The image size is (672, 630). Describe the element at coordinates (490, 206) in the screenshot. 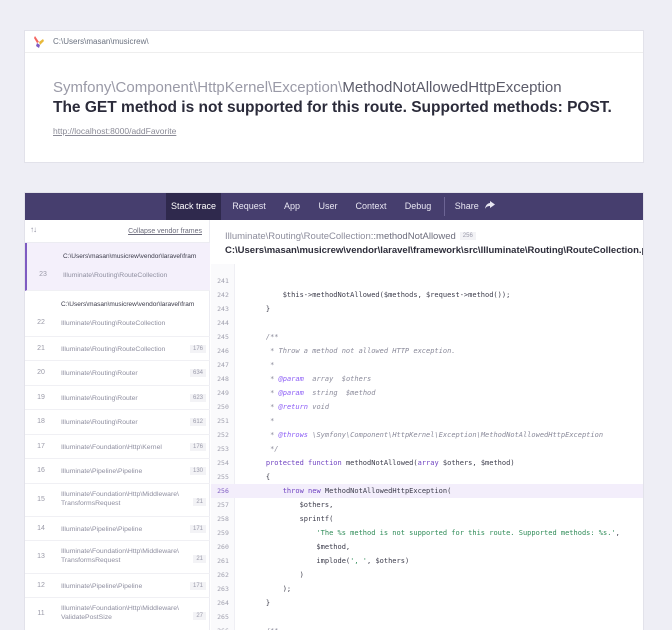

I see `share-arrow-icon` at that location.